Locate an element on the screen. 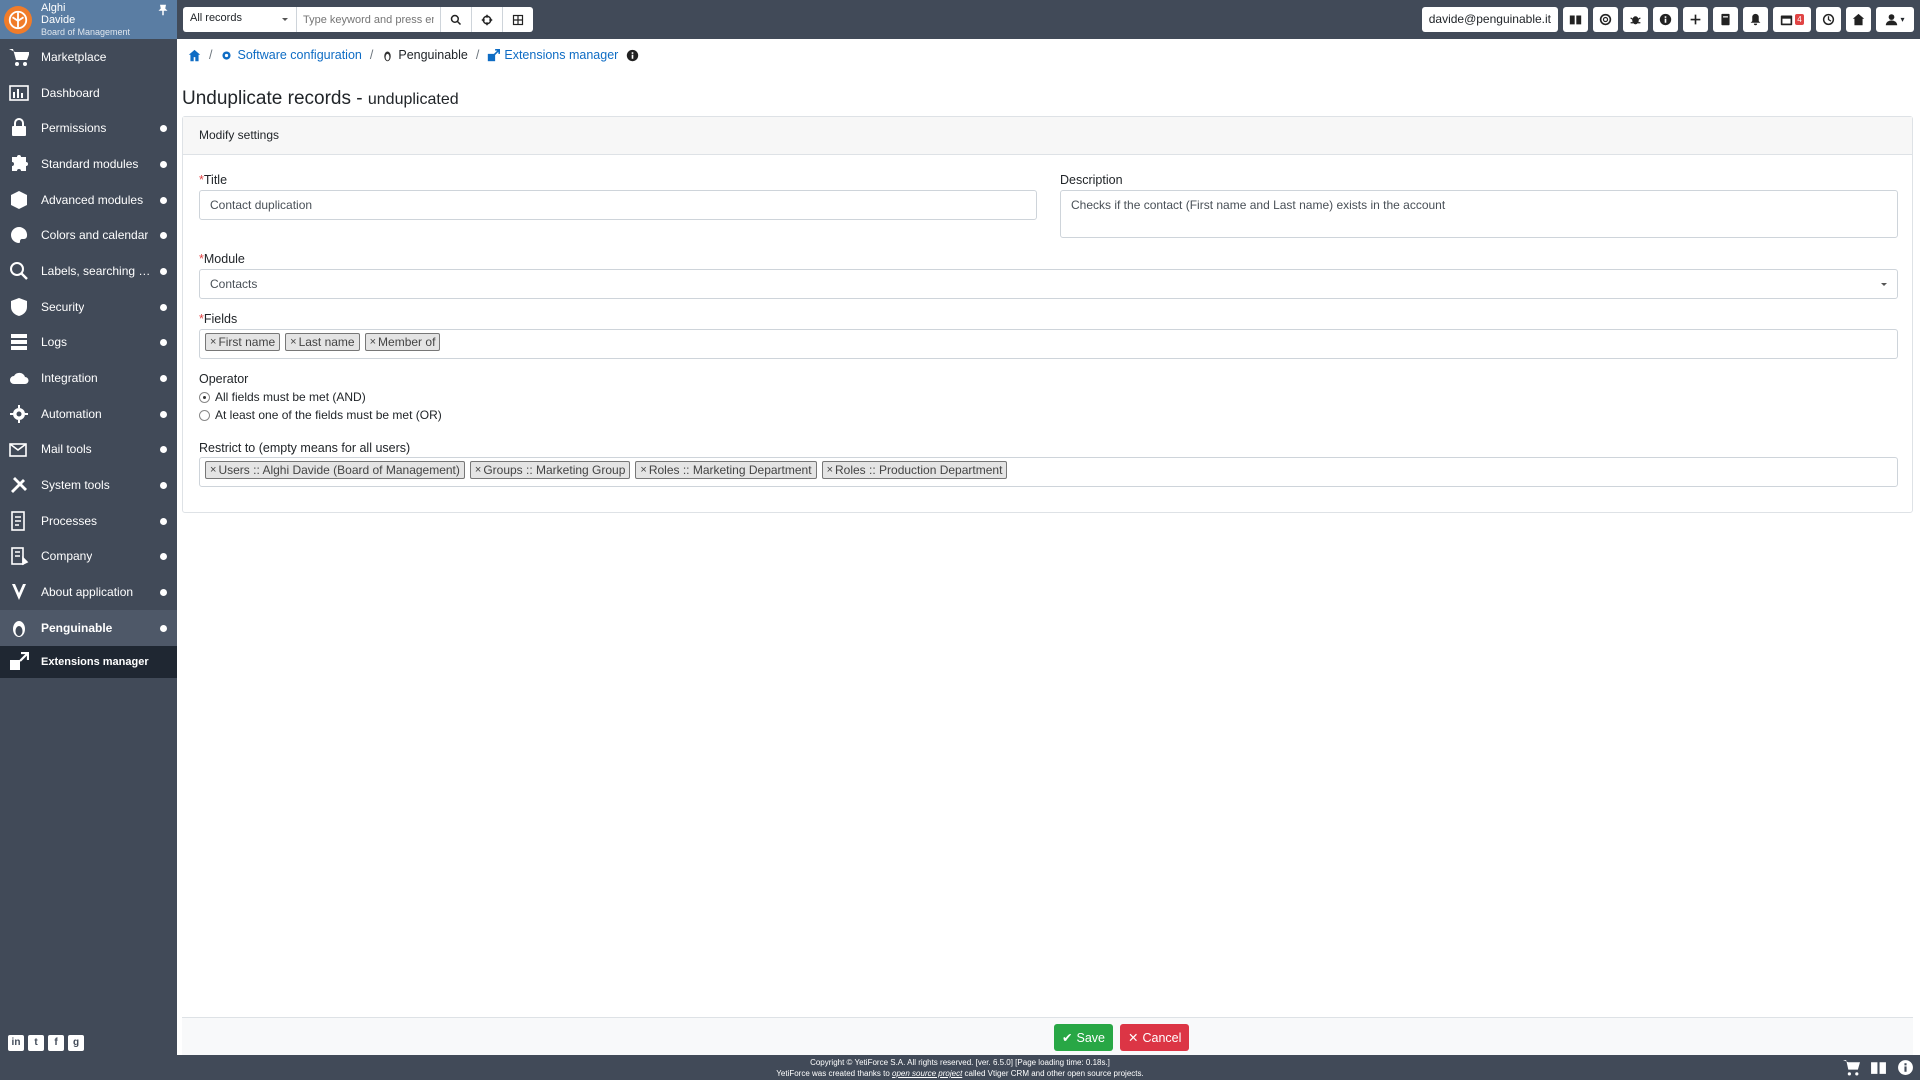 The image size is (1920, 1080). quick-create-button is located at coordinates (1695, 19).